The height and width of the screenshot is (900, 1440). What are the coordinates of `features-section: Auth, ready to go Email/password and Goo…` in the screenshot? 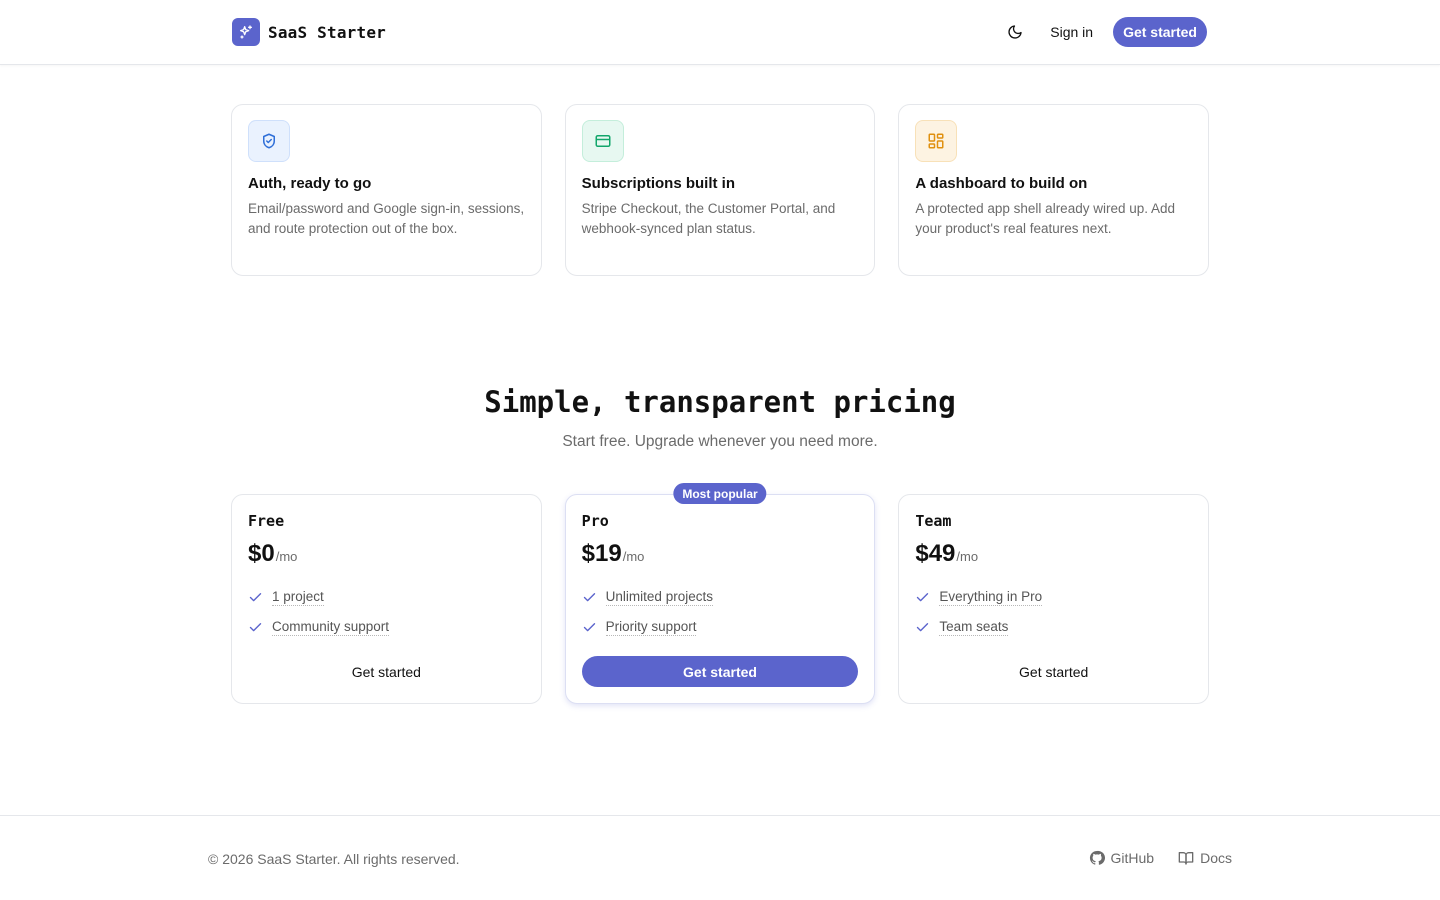 It's located at (720, 190).